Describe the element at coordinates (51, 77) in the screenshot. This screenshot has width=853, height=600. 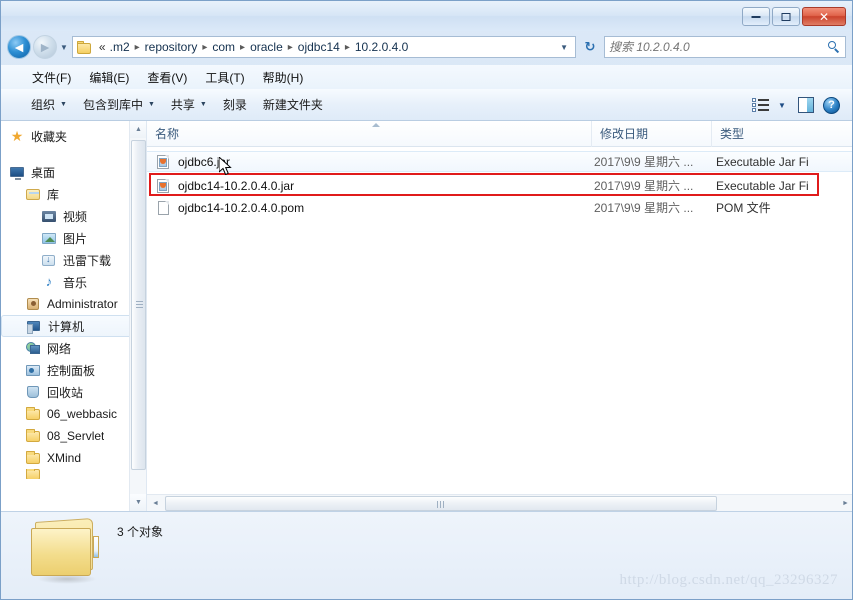
I see `menu-file: 文件(F)` at that location.